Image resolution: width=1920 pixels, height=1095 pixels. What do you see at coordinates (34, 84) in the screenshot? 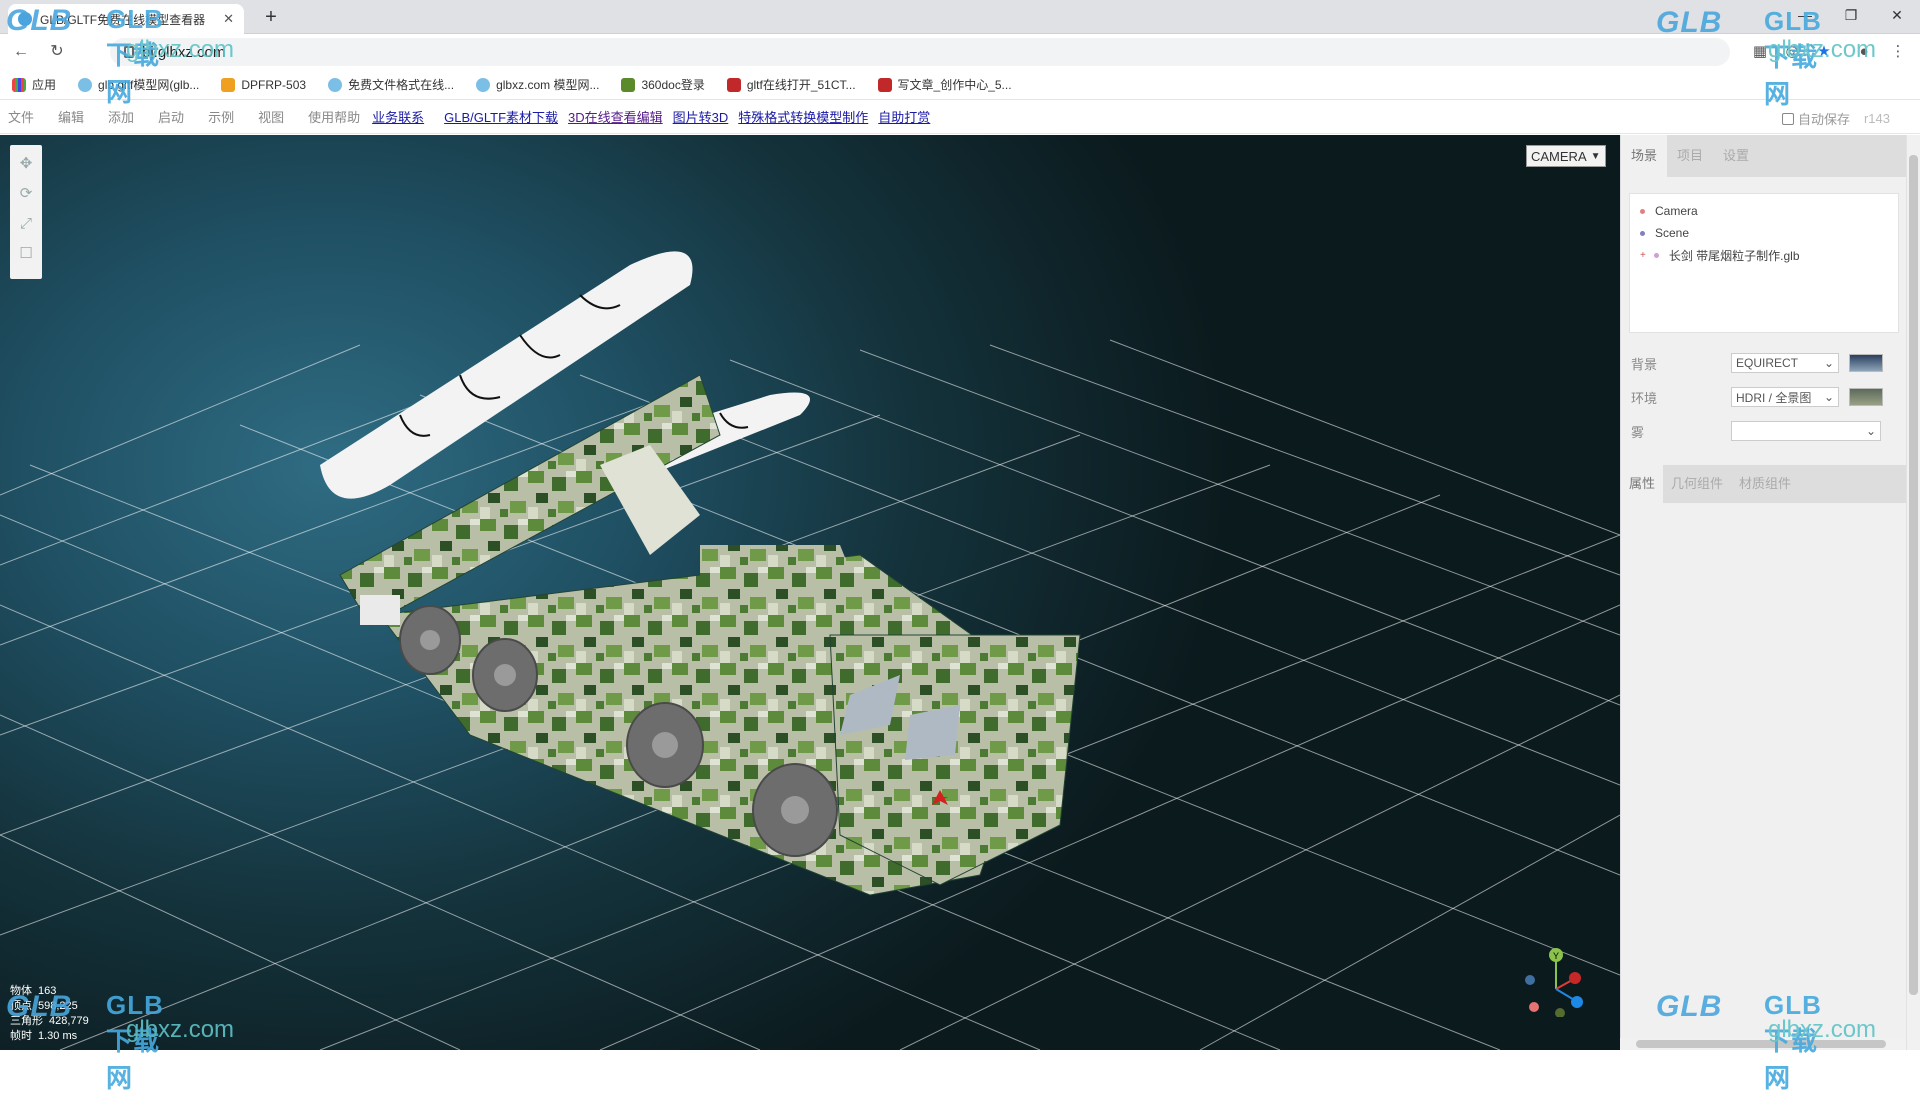
I see `bookmark-item: 应用` at bounding box center [34, 84].